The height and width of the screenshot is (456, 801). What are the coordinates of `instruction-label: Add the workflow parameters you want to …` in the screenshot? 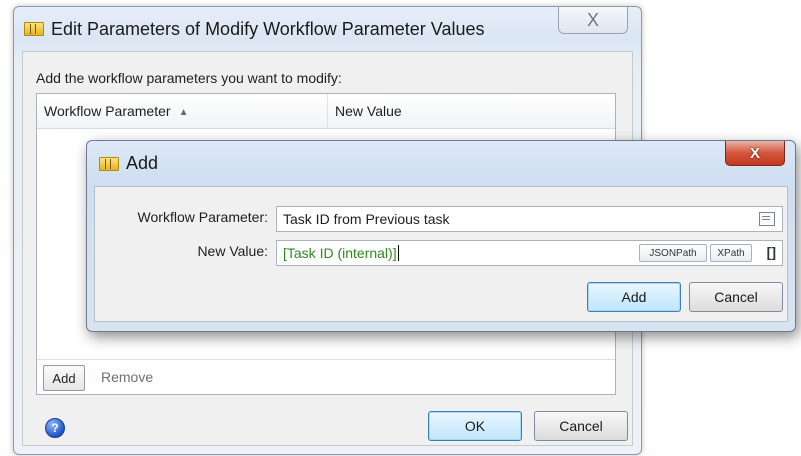 It's located at (189, 78).